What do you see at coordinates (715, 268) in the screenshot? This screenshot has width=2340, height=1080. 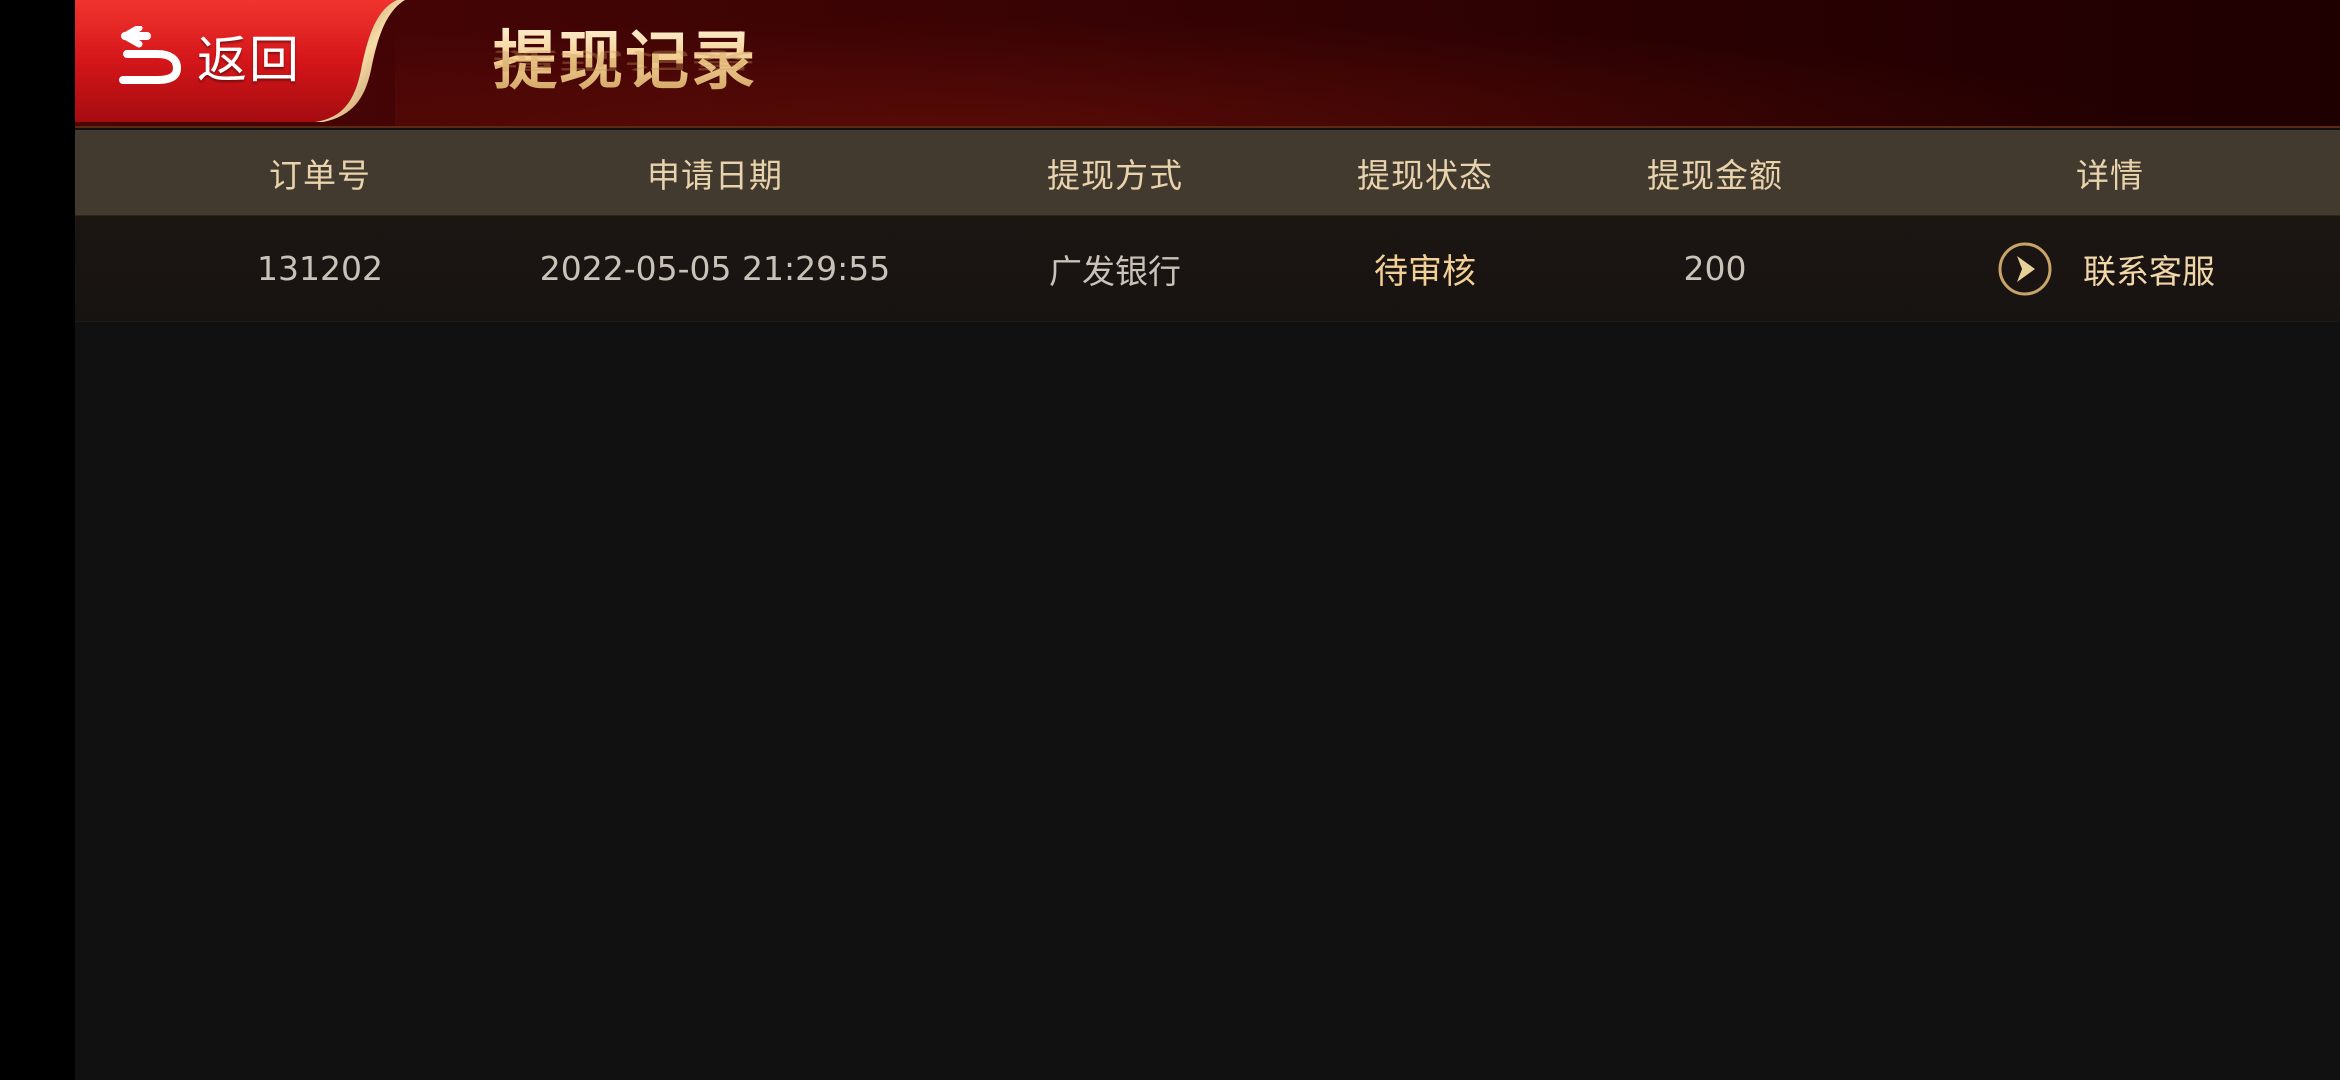 I see `cell-date: 2022-05-05 21:29:55` at bounding box center [715, 268].